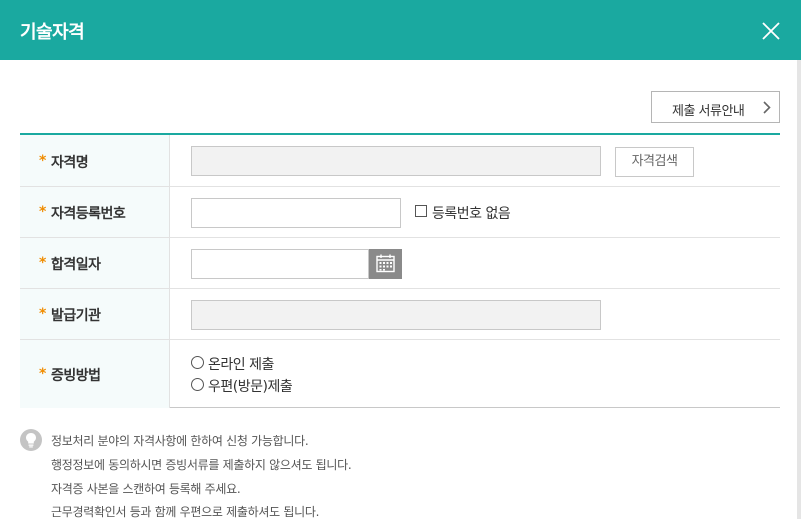  Describe the element at coordinates (88, 214) in the screenshot. I see `field-label: 자격등록번호` at that location.